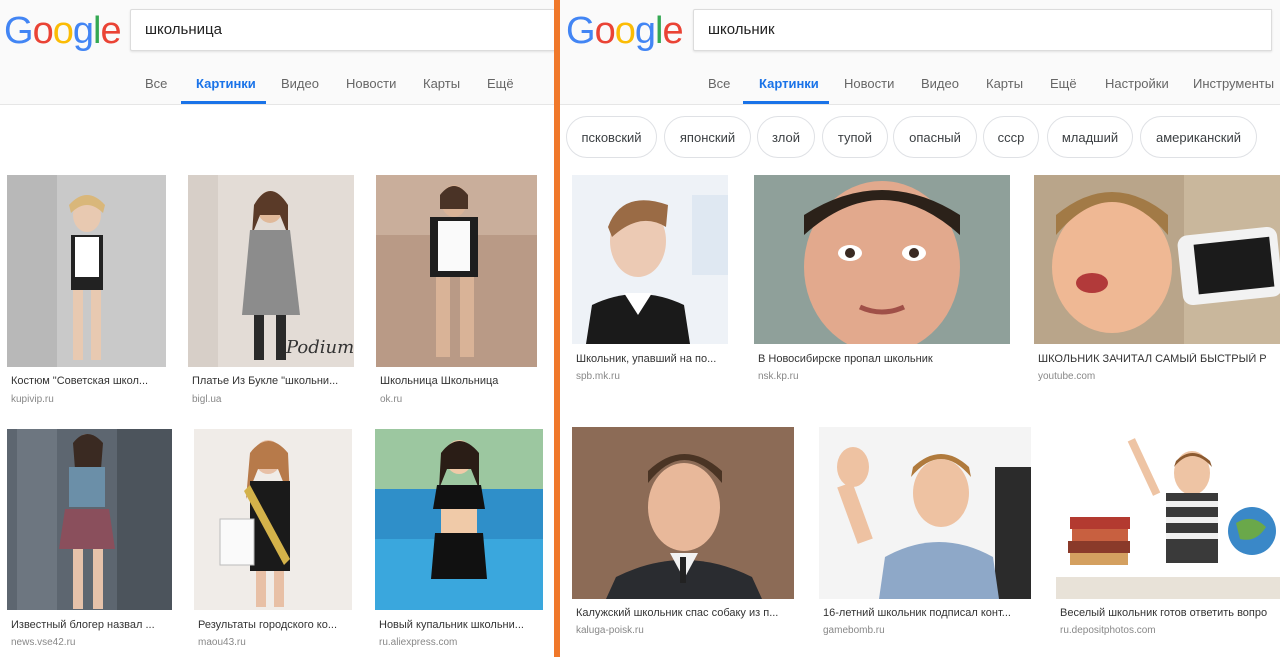 Image resolution: width=1280 pixels, height=657 pixels. What do you see at coordinates (391, 399) in the screenshot?
I see `result-source: ok.ru` at bounding box center [391, 399].